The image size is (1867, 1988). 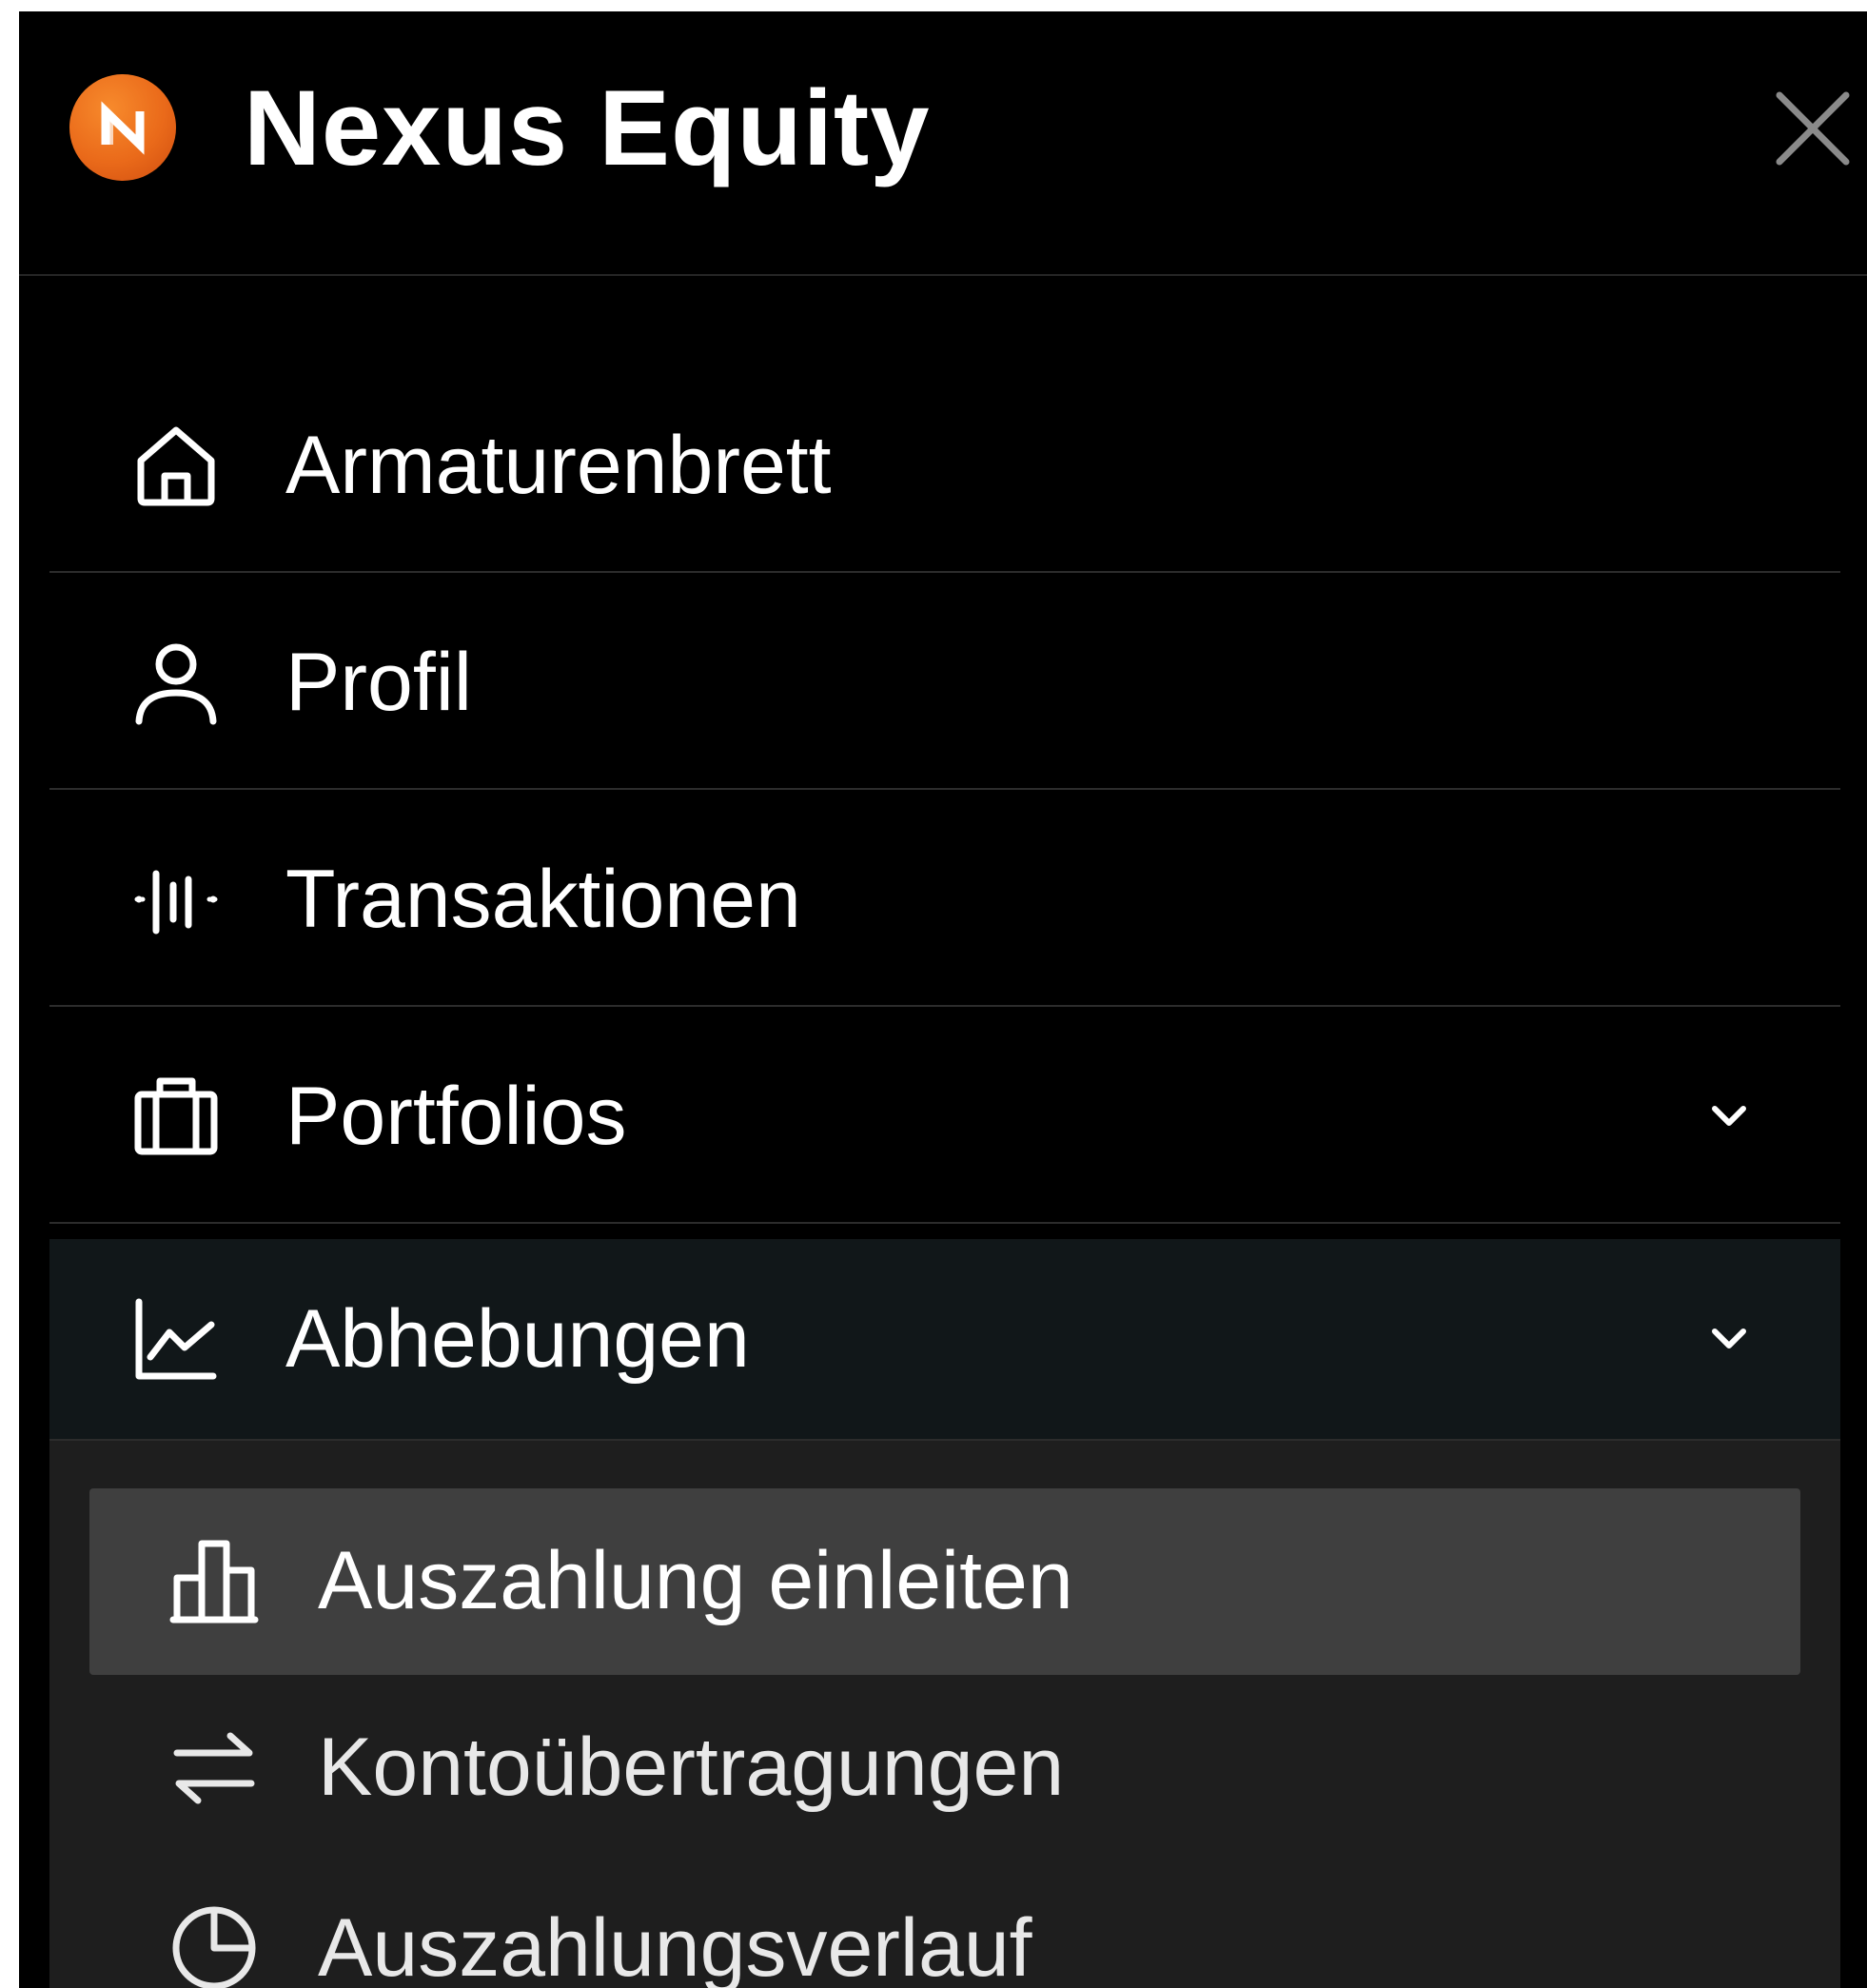 What do you see at coordinates (558, 465) in the screenshot?
I see `nav-item-label: Armaturenbrett` at bounding box center [558, 465].